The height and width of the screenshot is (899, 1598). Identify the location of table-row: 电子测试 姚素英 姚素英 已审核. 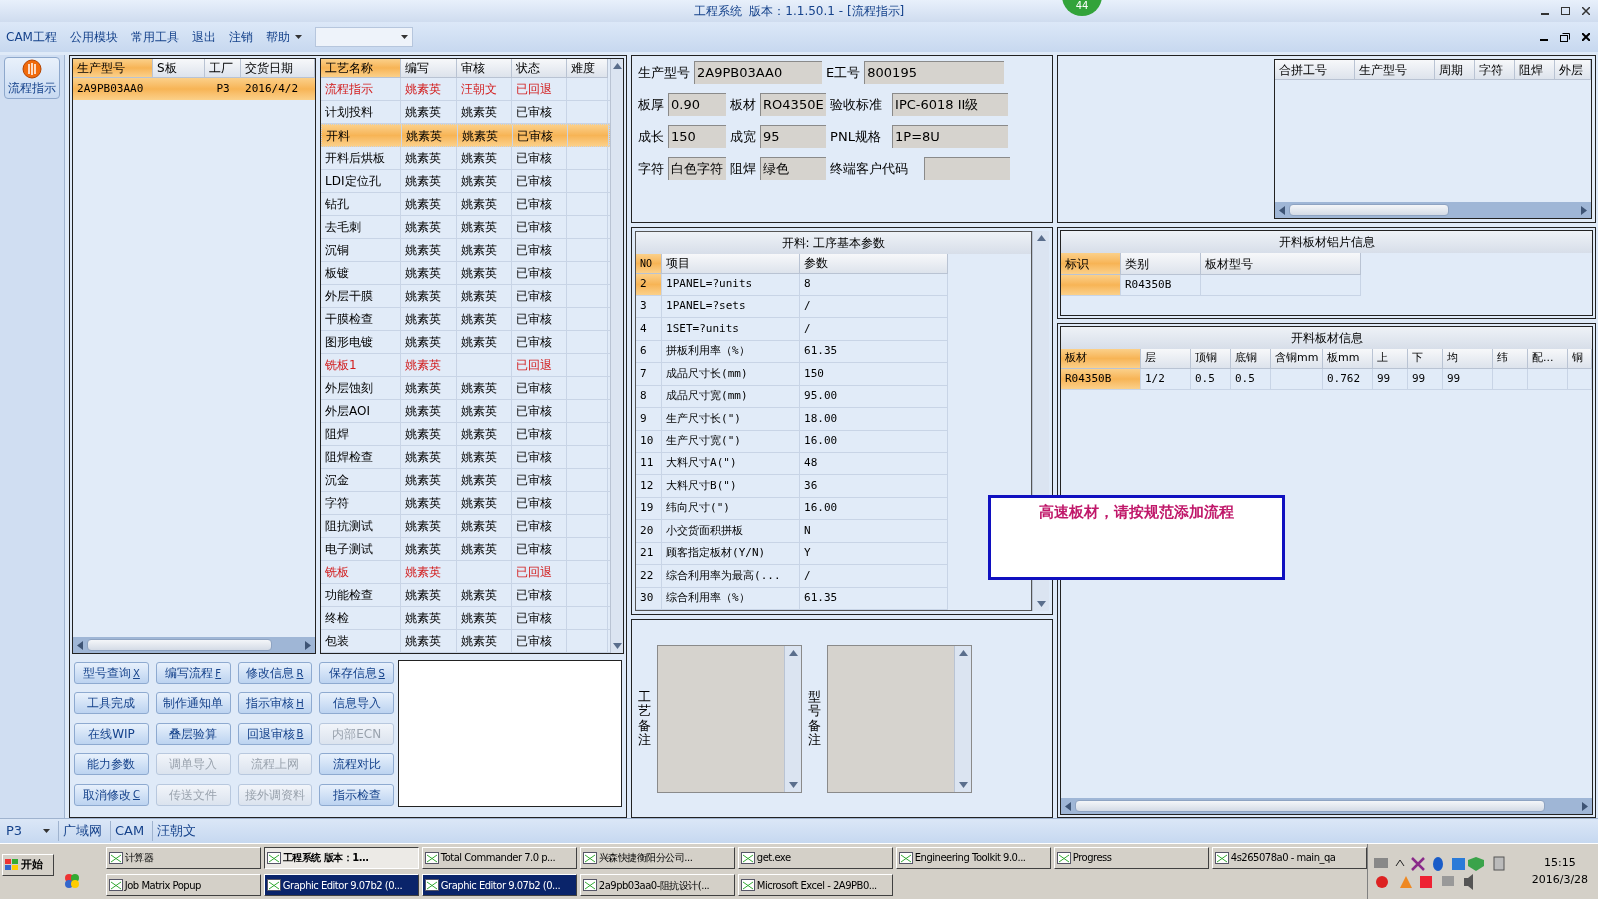
(466, 549).